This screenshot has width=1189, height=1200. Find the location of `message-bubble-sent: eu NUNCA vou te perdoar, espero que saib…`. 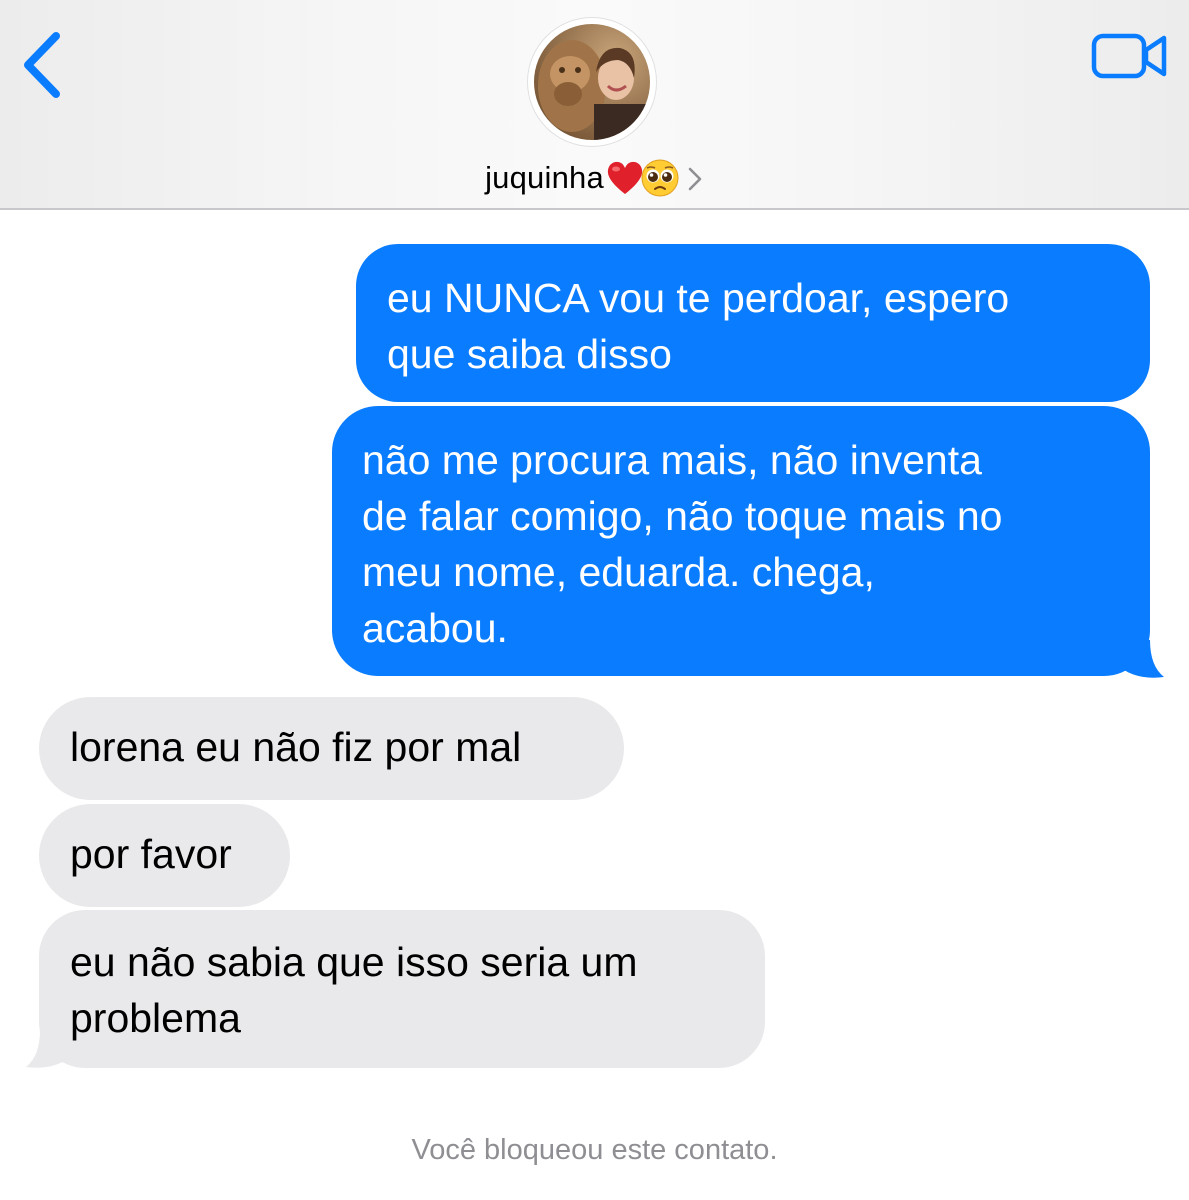

message-bubble-sent: eu NUNCA vou te perdoar, espero que saib… is located at coordinates (753, 323).